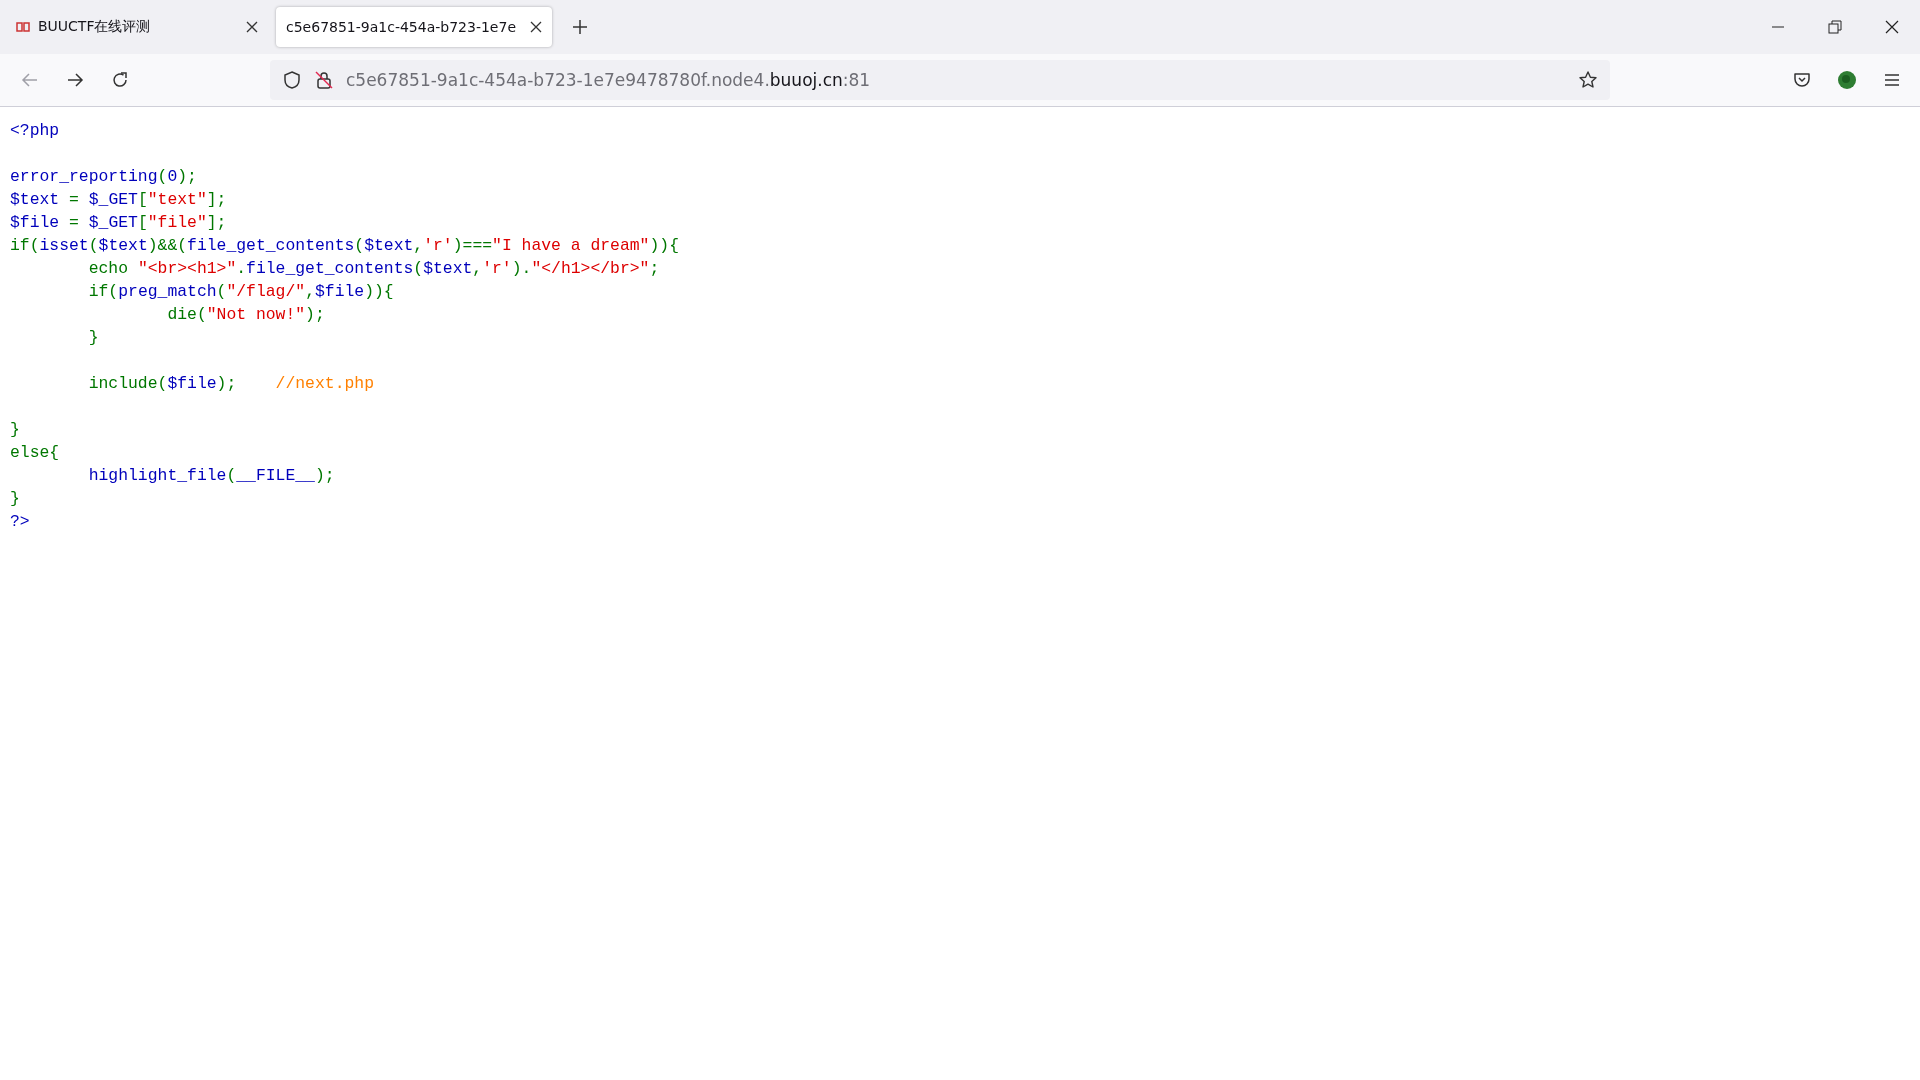 This screenshot has height=1080, width=1920. Describe the element at coordinates (324, 80) in the screenshot. I see `insecure-lock-icon` at that location.